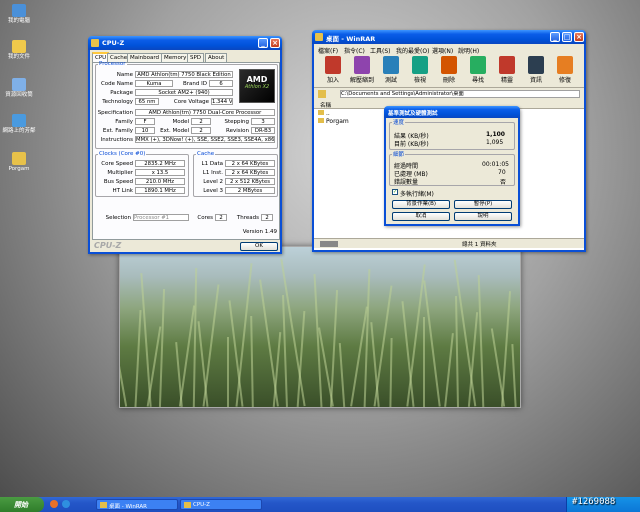 Image resolution: width=640 pixels, height=512 pixels. What do you see at coordinates (250, 172) in the screenshot?
I see `l1inst-value: 2 x 64 KBytes` at bounding box center [250, 172].